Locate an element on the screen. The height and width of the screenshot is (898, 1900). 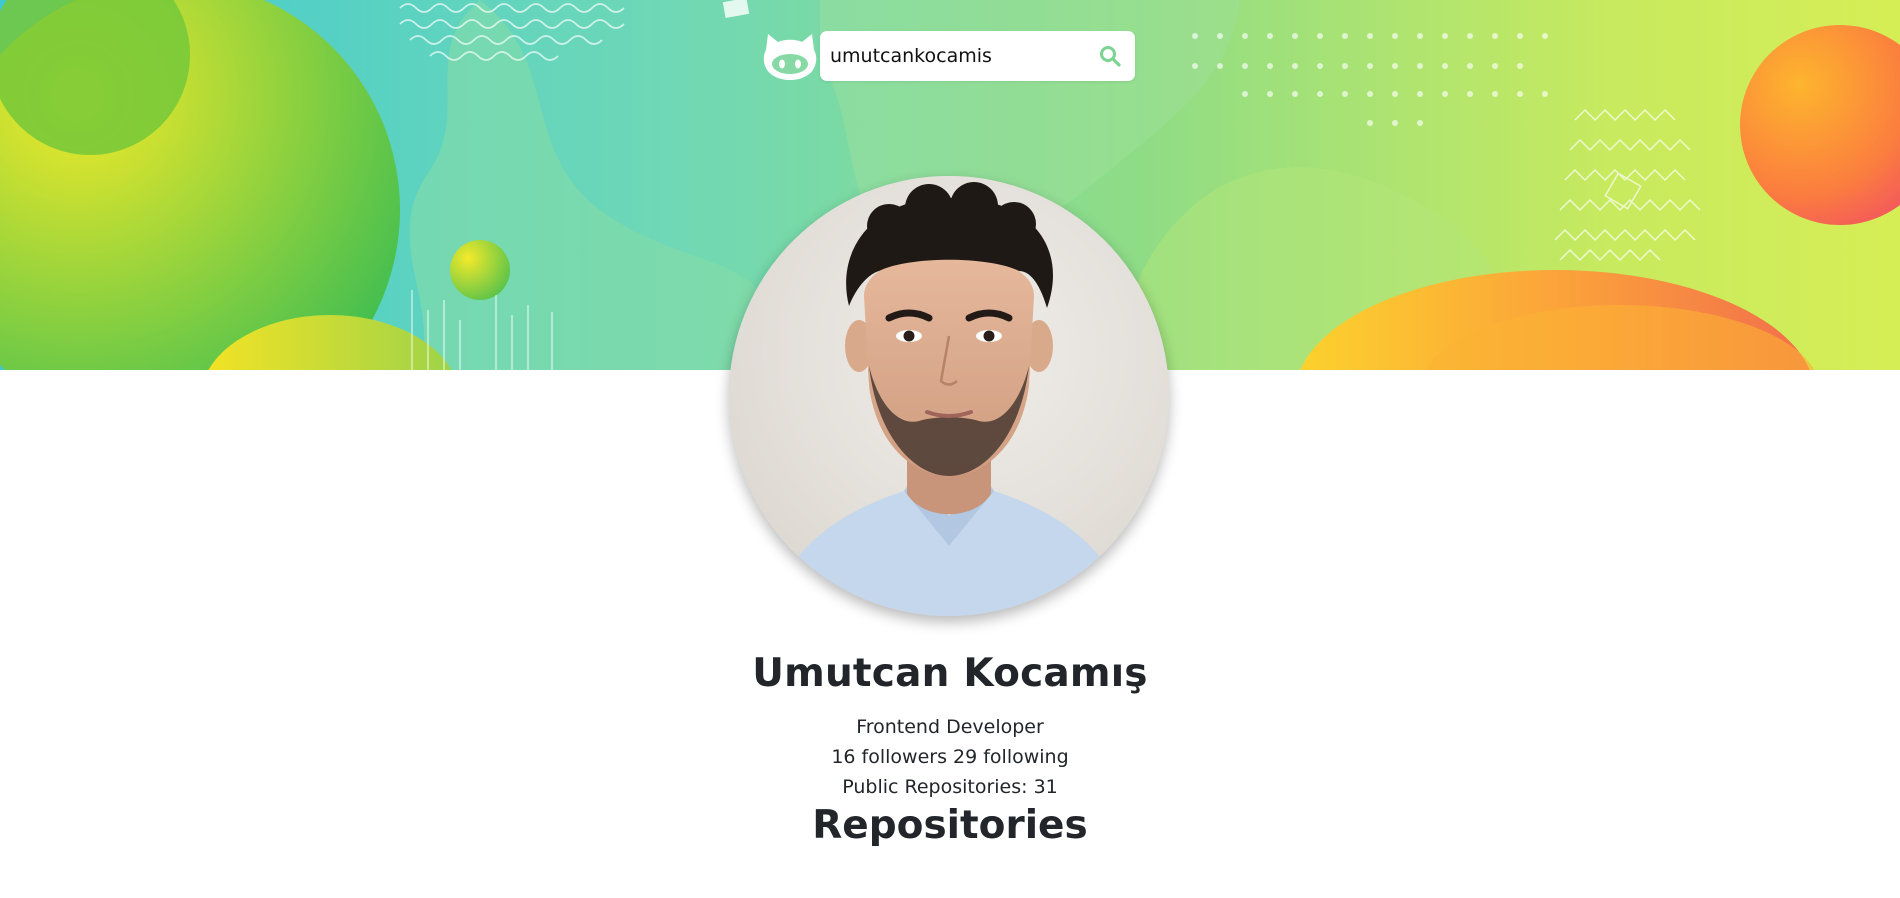
search-input is located at coordinates (963, 56).